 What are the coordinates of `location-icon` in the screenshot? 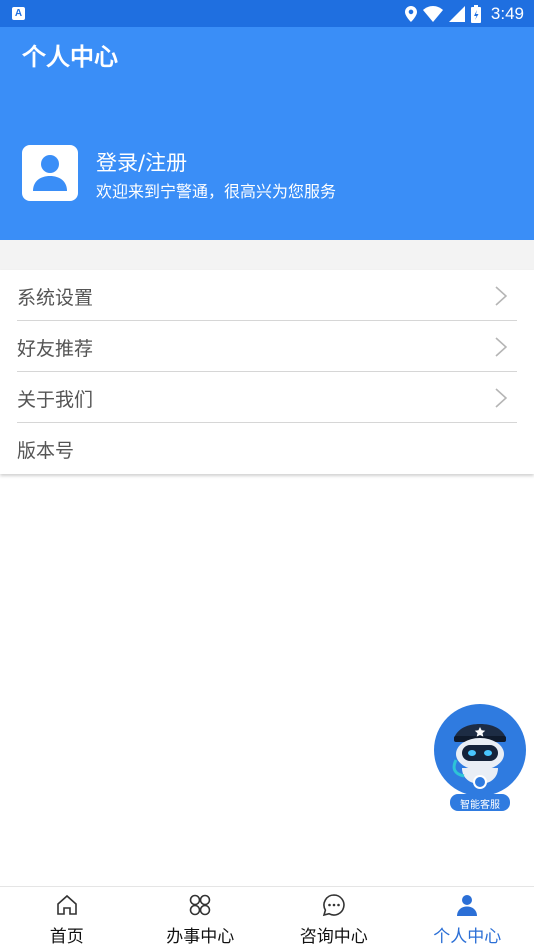 It's located at (410, 13).